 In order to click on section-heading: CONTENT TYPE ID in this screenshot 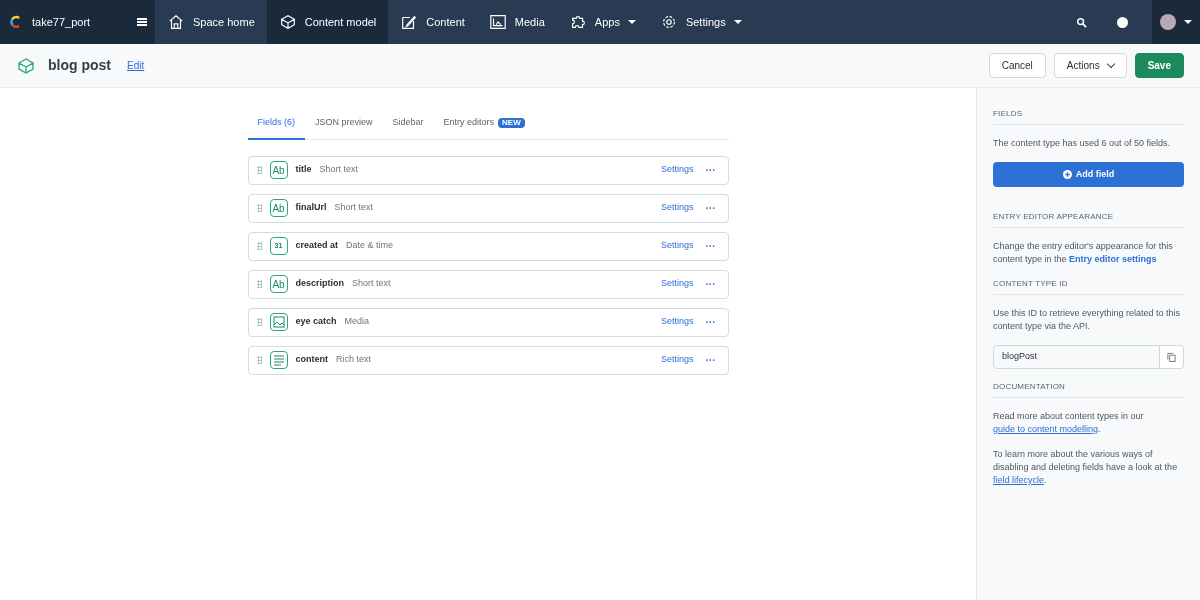, I will do `click(1088, 286)`.